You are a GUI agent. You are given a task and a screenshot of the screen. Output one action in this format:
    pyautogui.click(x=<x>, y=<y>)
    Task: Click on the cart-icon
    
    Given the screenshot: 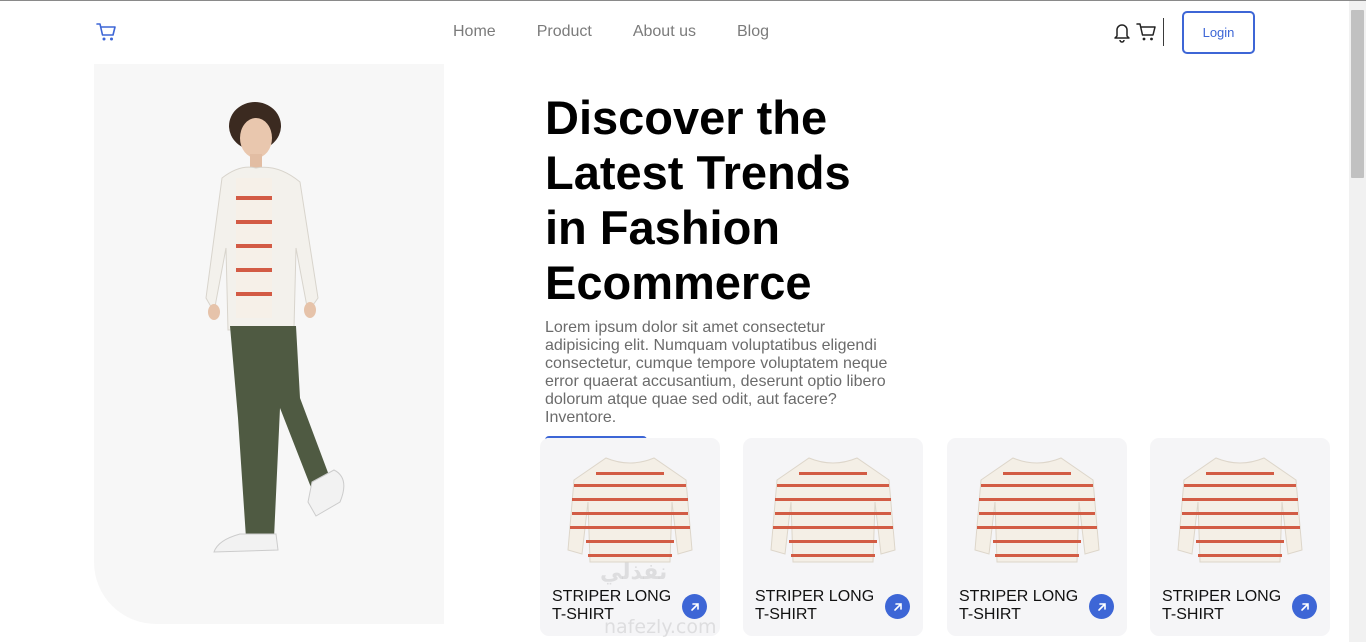 What is the action you would take?
    pyautogui.click(x=1147, y=32)
    